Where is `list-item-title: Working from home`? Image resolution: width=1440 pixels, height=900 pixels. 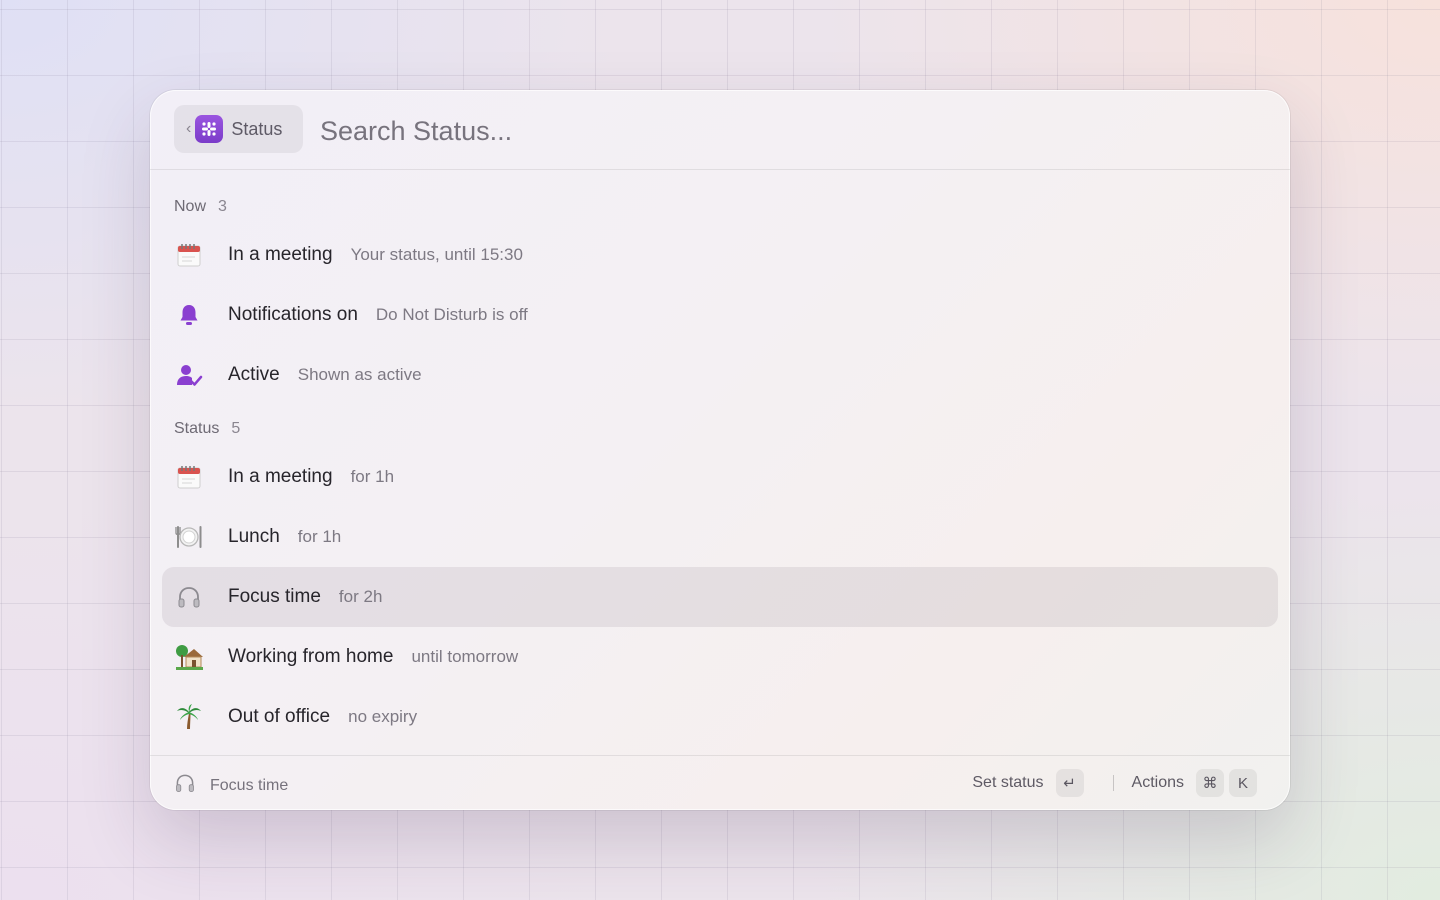 list-item-title: Working from home is located at coordinates (311, 656).